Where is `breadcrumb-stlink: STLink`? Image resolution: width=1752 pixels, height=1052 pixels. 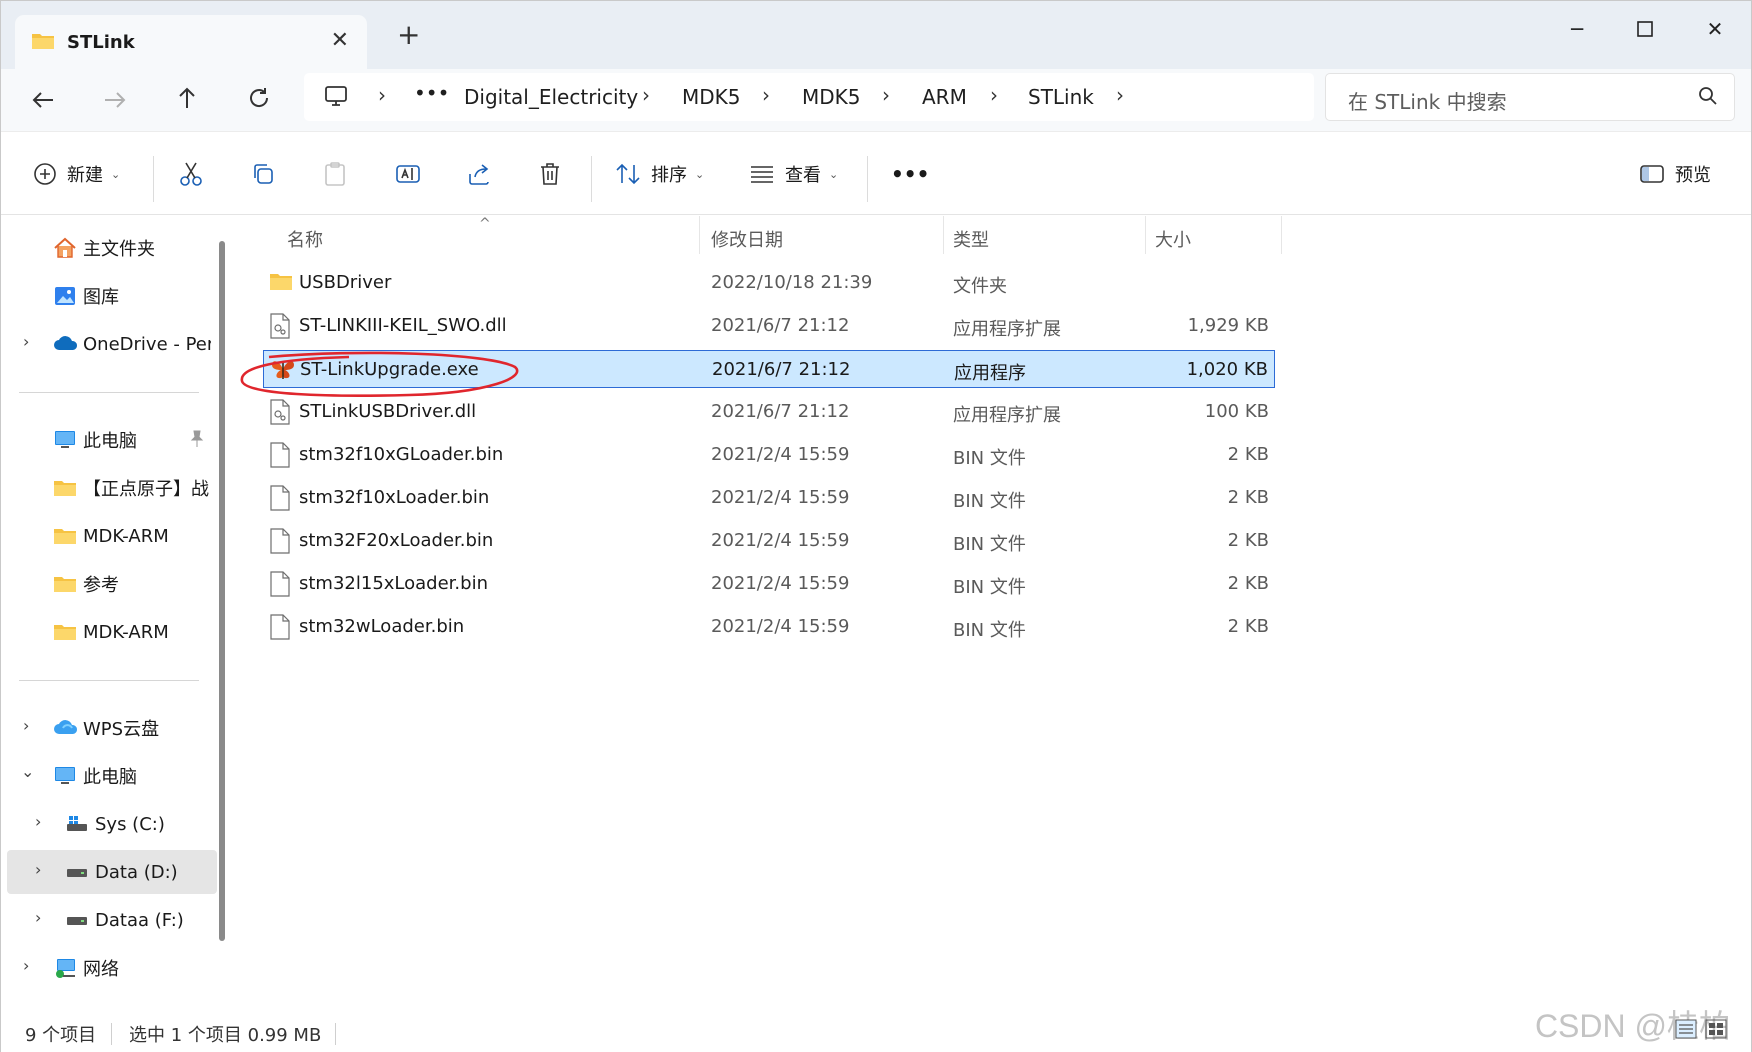
breadcrumb-stlink: STLink is located at coordinates (1061, 97).